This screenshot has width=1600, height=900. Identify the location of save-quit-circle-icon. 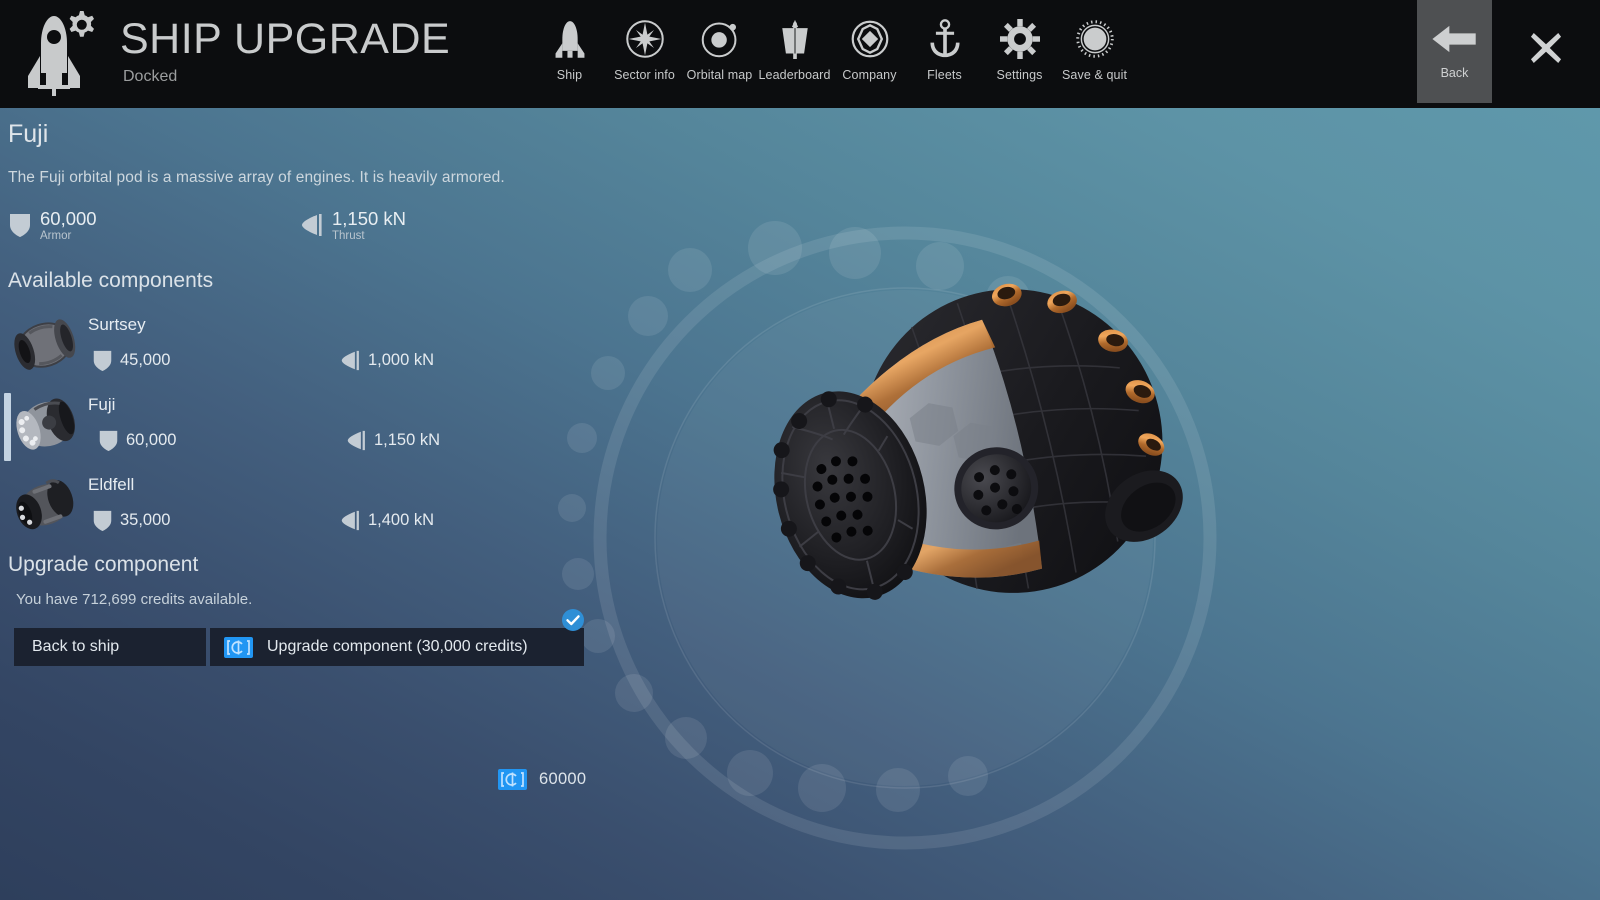
(1095, 39).